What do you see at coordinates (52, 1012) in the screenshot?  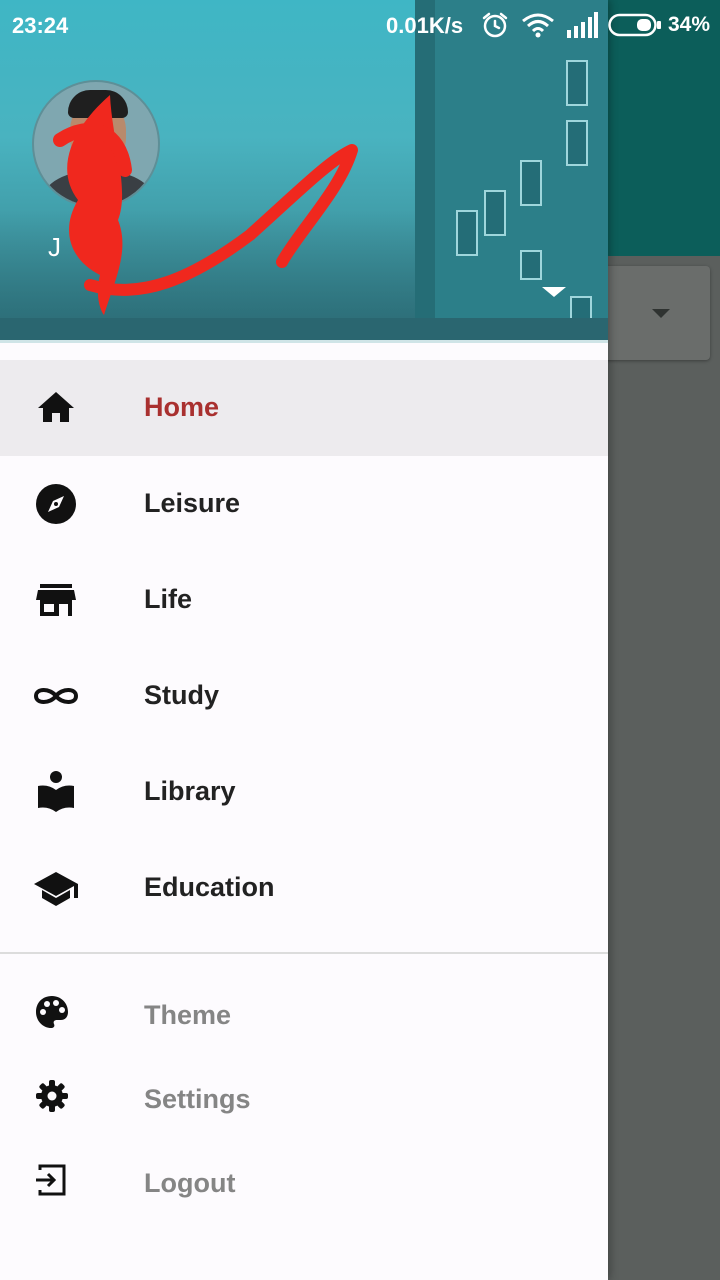 I see `palette-icon` at bounding box center [52, 1012].